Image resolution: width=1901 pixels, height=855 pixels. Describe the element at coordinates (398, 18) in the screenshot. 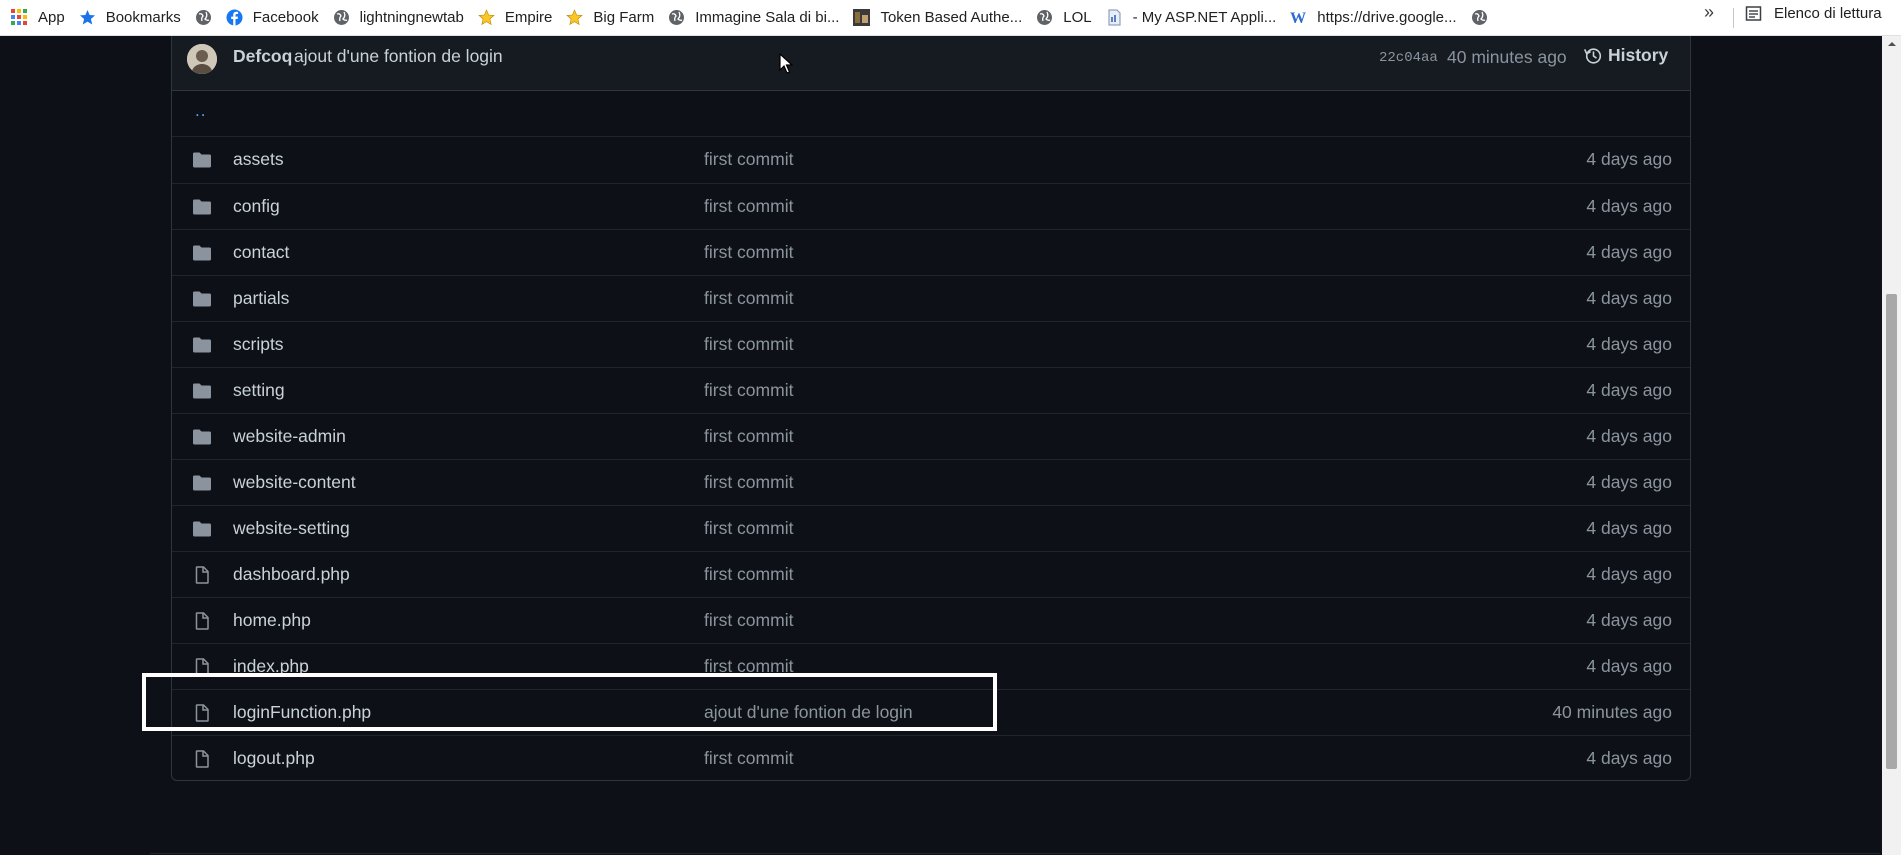

I see `bookmark-item: lightningnewtab` at that location.